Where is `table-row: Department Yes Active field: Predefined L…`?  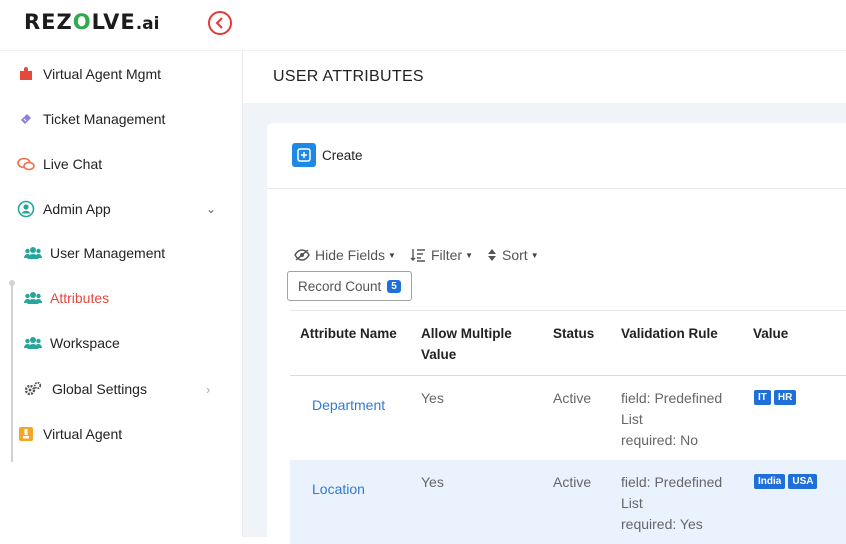 table-row: Department Yes Active field: Predefined L… is located at coordinates (568, 418).